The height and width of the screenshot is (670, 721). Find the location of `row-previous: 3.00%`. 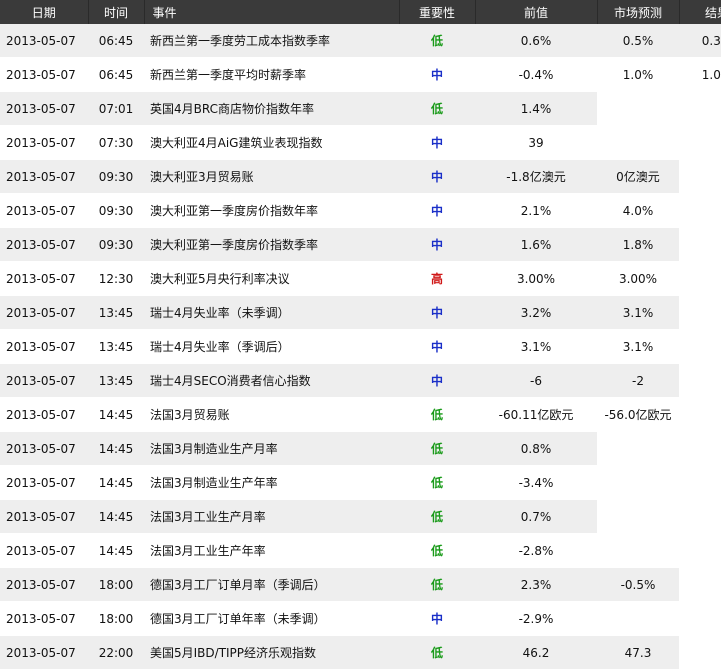

row-previous: 3.00% is located at coordinates (536, 278).